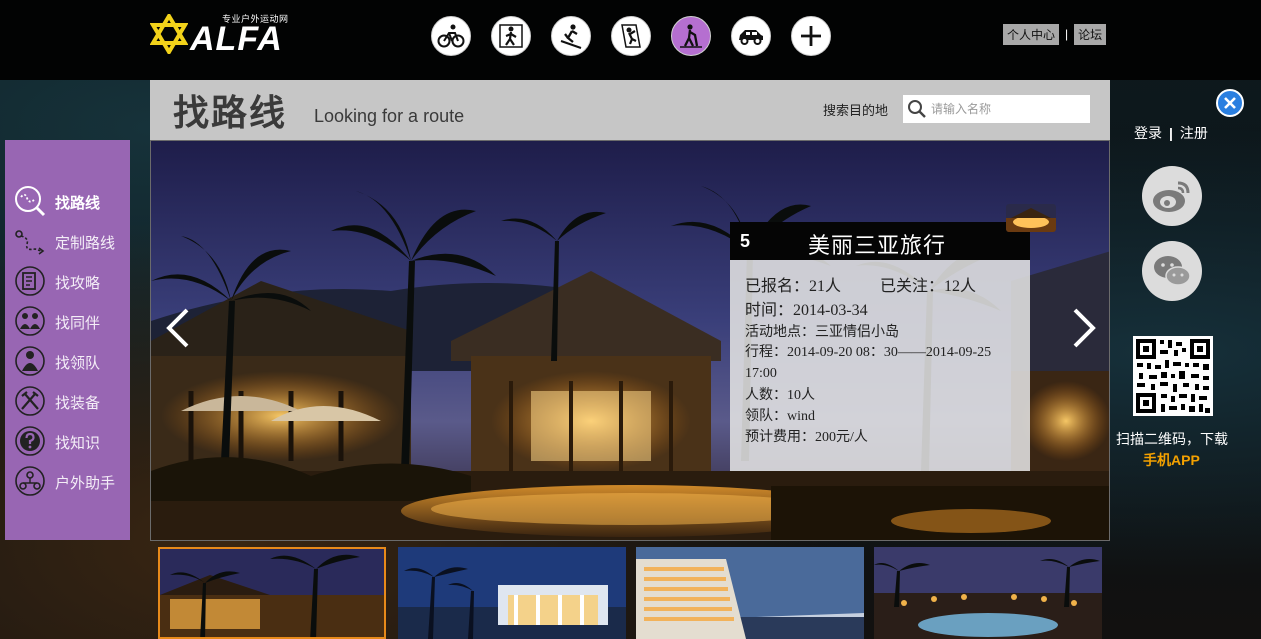 The width and height of the screenshot is (1261, 639). Describe the element at coordinates (78, 443) in the screenshot. I see `nav-label: 找知识` at that location.